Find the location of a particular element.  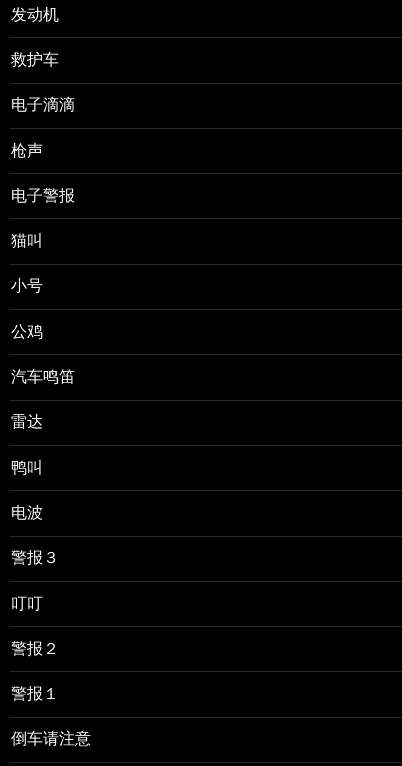

sound-list-item: 叮叮 is located at coordinates (206, 605).